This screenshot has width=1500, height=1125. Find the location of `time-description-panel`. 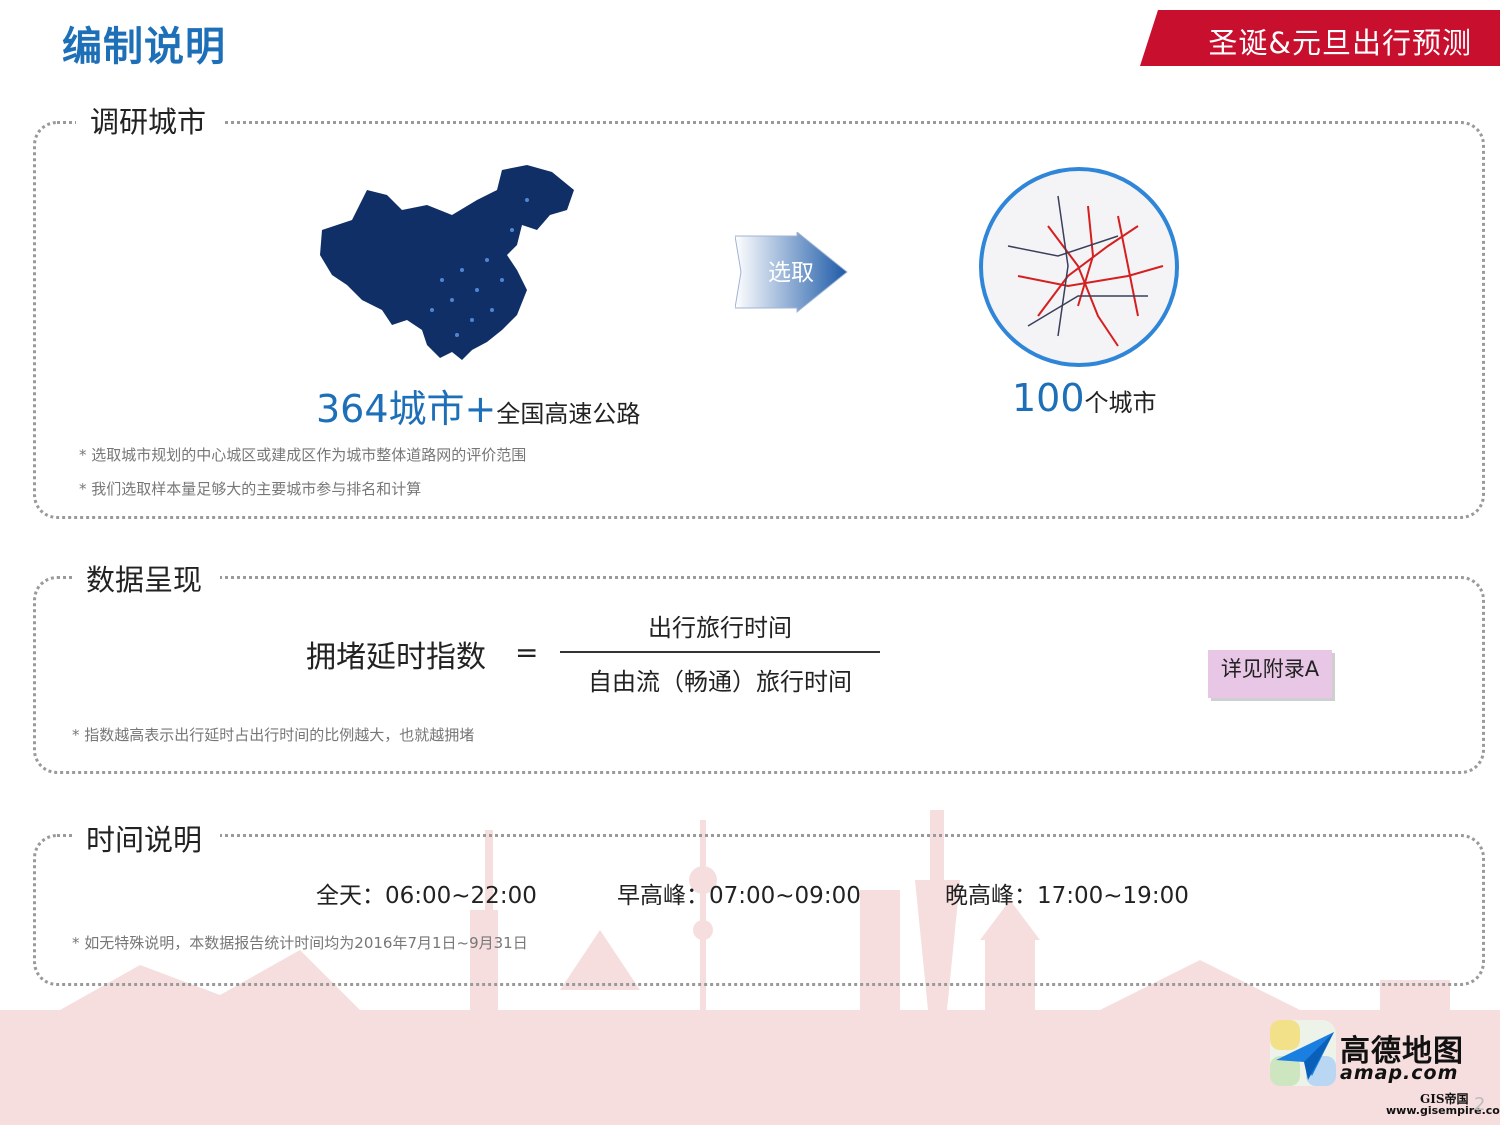

time-description-panel is located at coordinates (759, 910).